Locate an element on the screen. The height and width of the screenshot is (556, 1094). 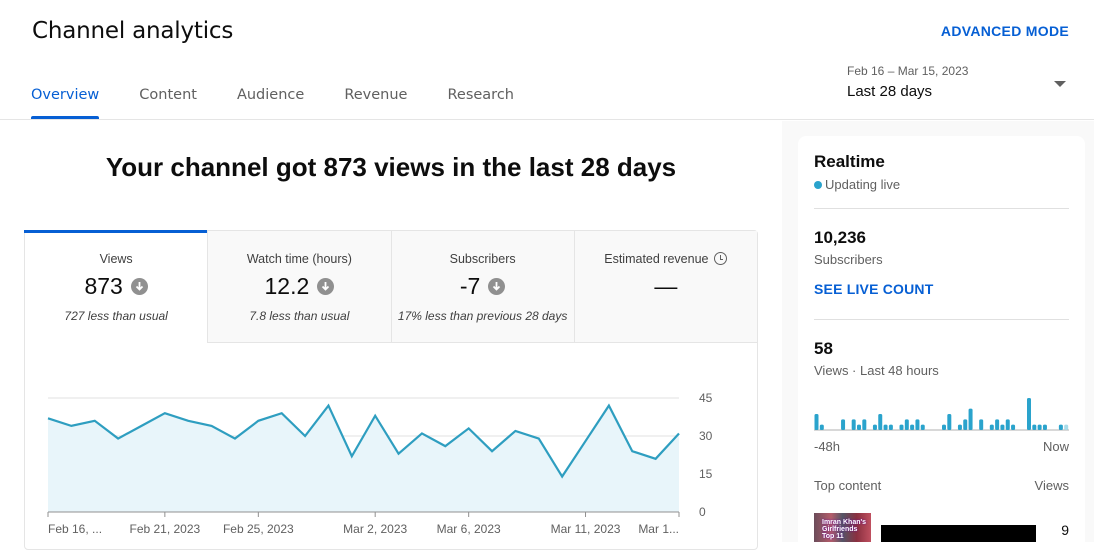
top-content-views-header: Views is located at coordinates (1052, 485).